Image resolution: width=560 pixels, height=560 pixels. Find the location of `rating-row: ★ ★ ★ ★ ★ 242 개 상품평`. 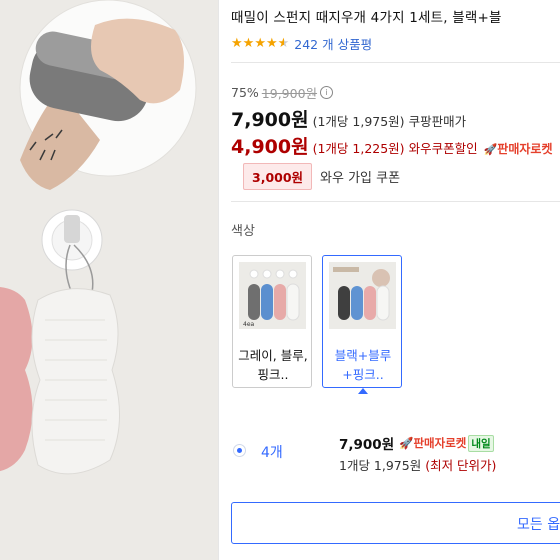

rating-row: ★ ★ ★ ★ ★ 242 개 상품평 is located at coordinates (301, 43).